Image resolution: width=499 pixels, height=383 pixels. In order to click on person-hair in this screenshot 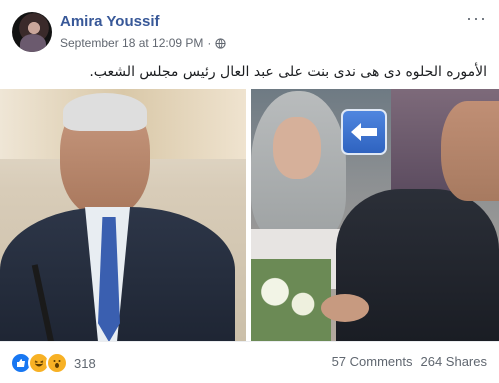, I will do `click(105, 112)`.